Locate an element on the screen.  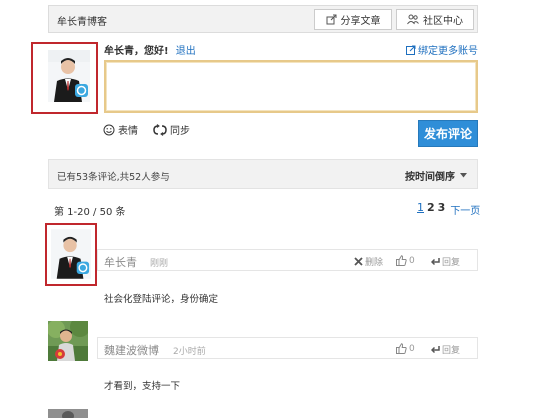
page-link-3: 3 is located at coordinates (442, 209).